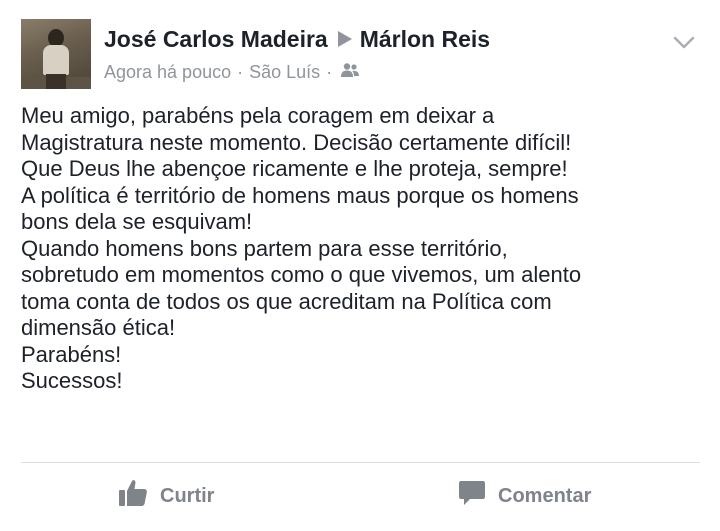 This screenshot has height=531, width=720. Describe the element at coordinates (472, 496) in the screenshot. I see `comment-icon` at that location.